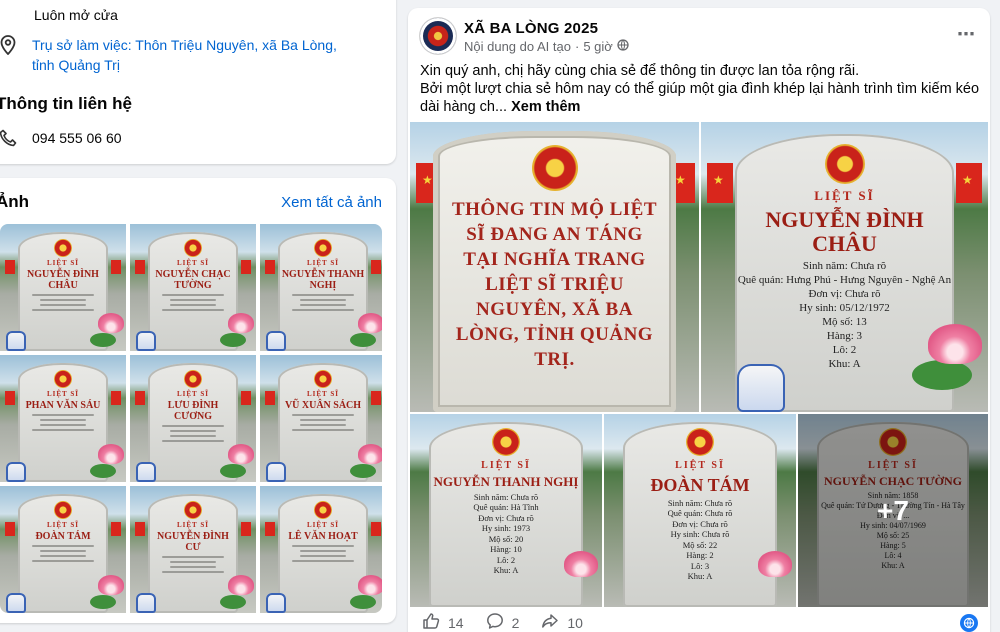 This screenshot has width=1000, height=632. Describe the element at coordinates (63, 536) in the screenshot. I see `grave-name: ĐOÀN TÁM` at that location.